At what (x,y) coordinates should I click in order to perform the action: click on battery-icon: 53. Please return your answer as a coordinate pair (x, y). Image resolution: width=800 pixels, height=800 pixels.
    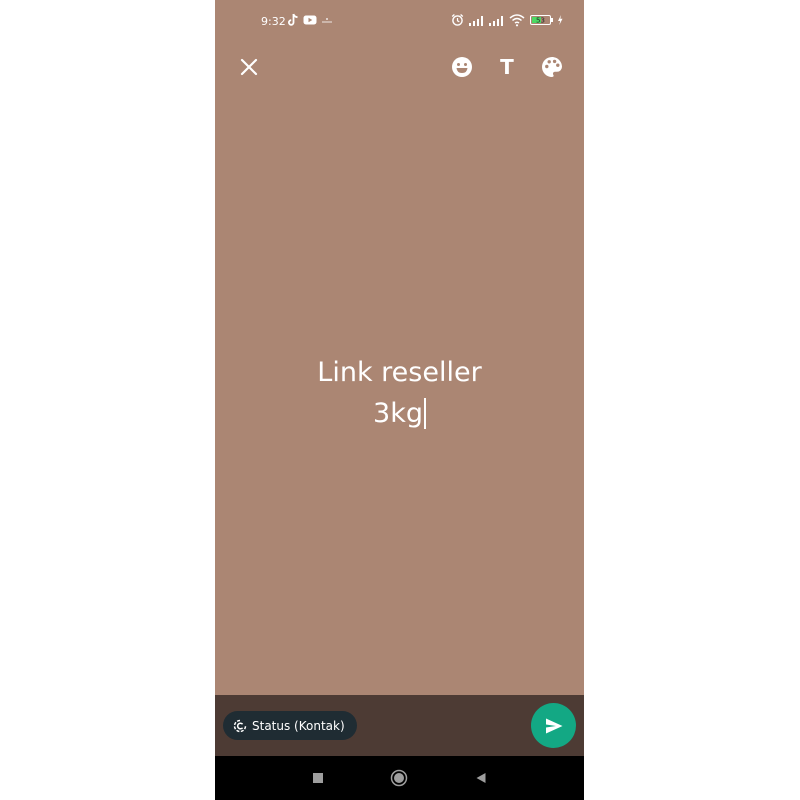
    Looking at the image, I should click on (541, 20).